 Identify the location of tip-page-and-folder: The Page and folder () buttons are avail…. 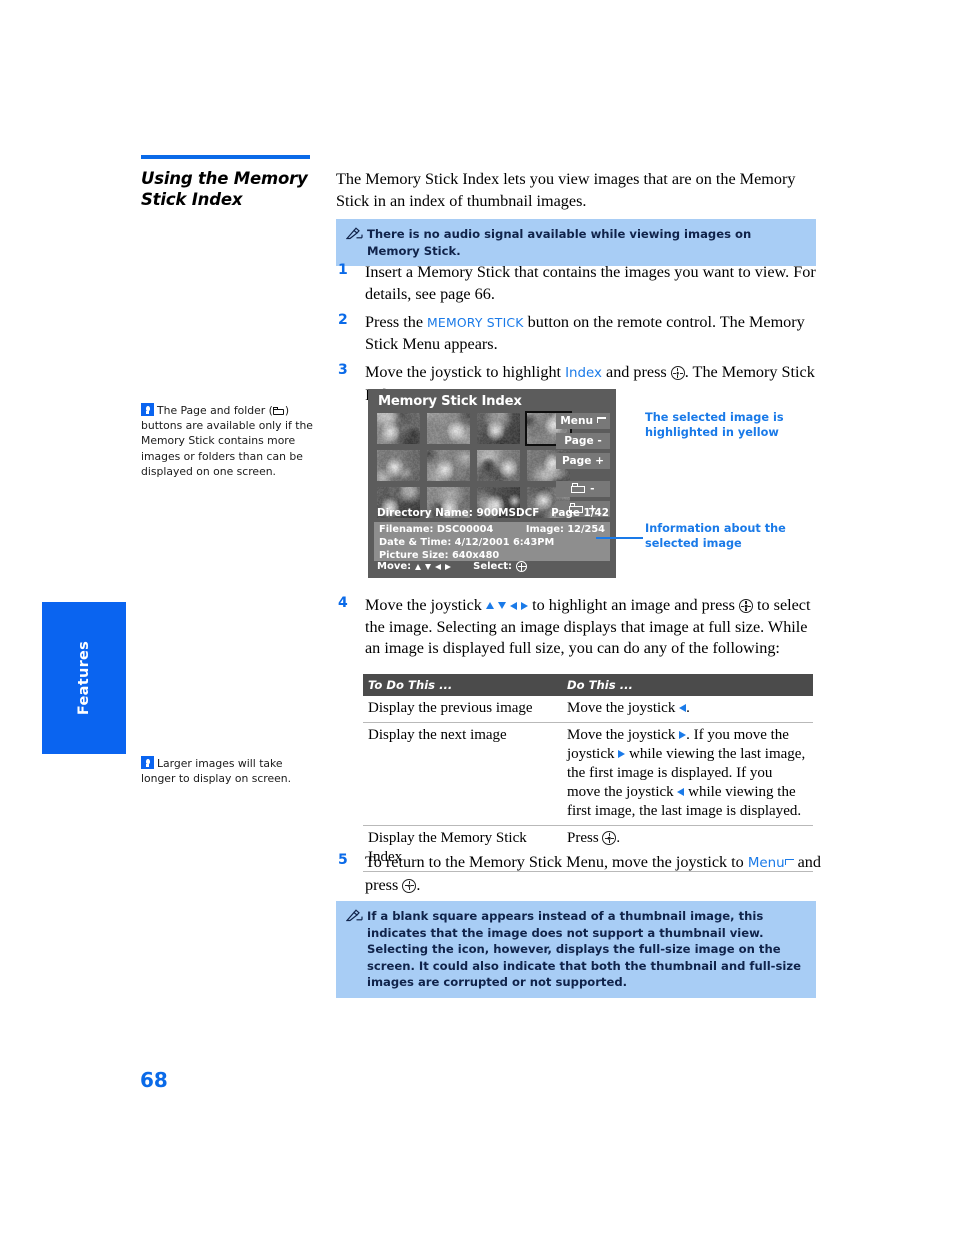
(227, 441).